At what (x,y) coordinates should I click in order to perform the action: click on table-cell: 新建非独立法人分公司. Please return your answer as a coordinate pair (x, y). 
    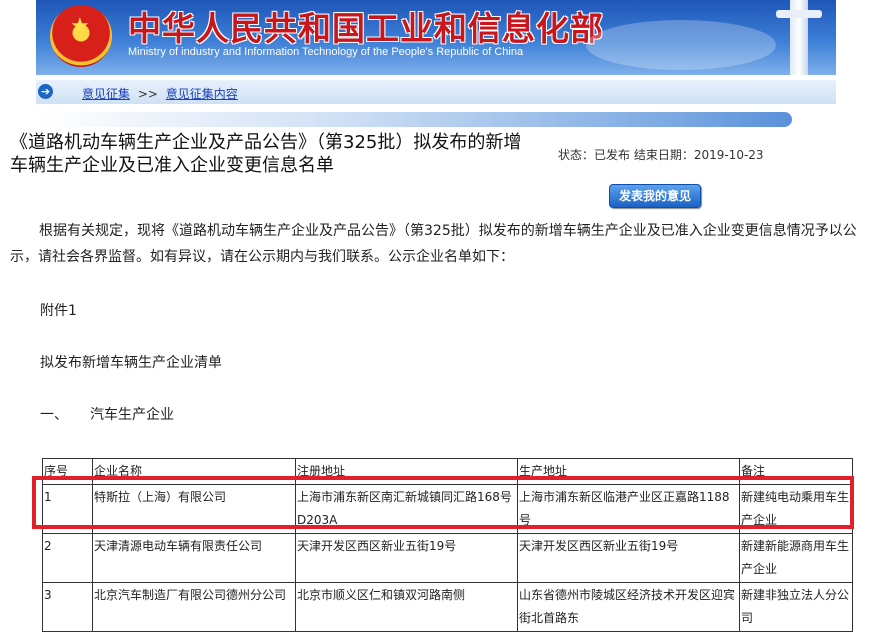
    Looking at the image, I should click on (796, 607).